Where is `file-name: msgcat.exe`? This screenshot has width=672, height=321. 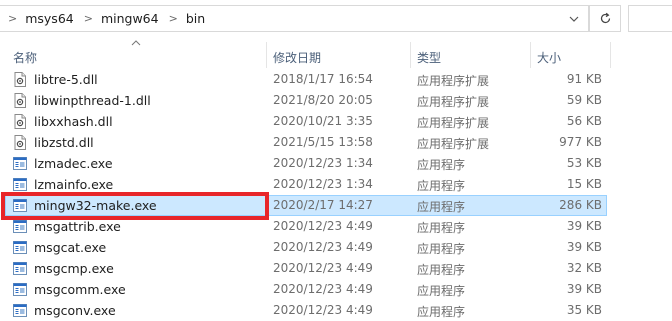 file-name: msgcat.exe is located at coordinates (70, 247).